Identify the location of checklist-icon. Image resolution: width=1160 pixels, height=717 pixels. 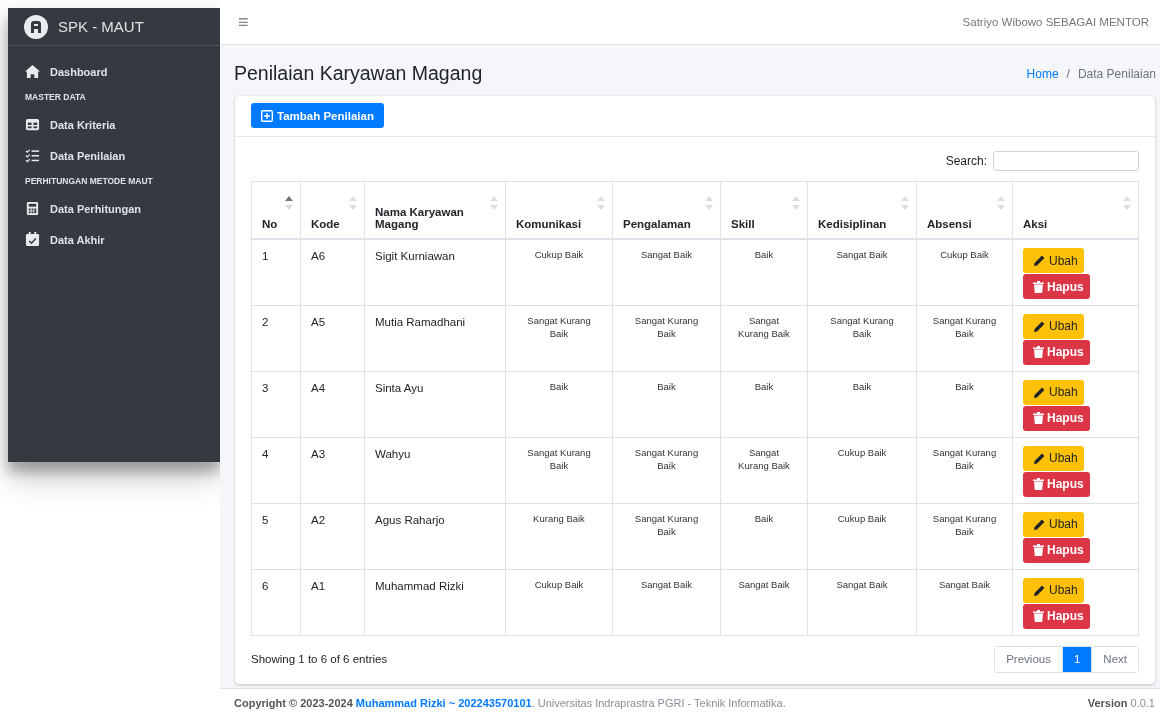
(32, 155).